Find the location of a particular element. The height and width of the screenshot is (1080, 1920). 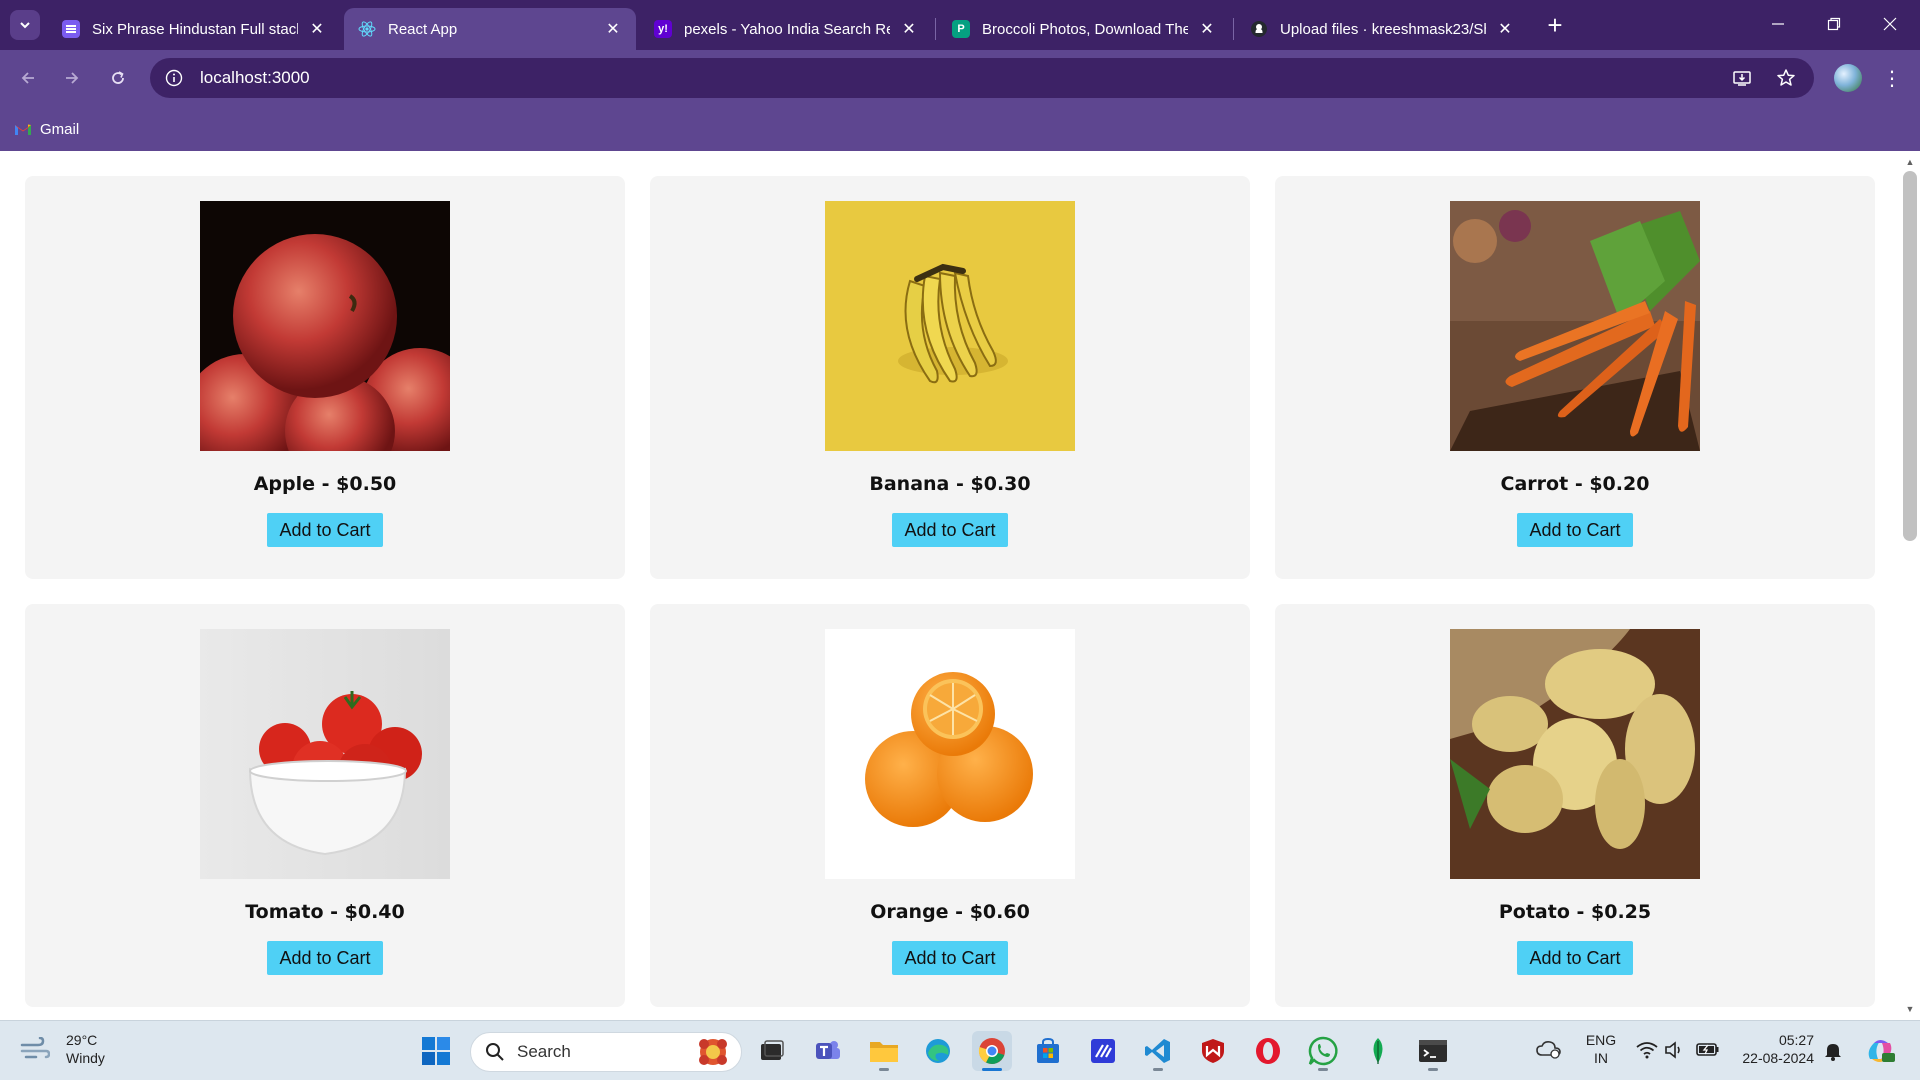

pexels-icon: P is located at coordinates (961, 29).